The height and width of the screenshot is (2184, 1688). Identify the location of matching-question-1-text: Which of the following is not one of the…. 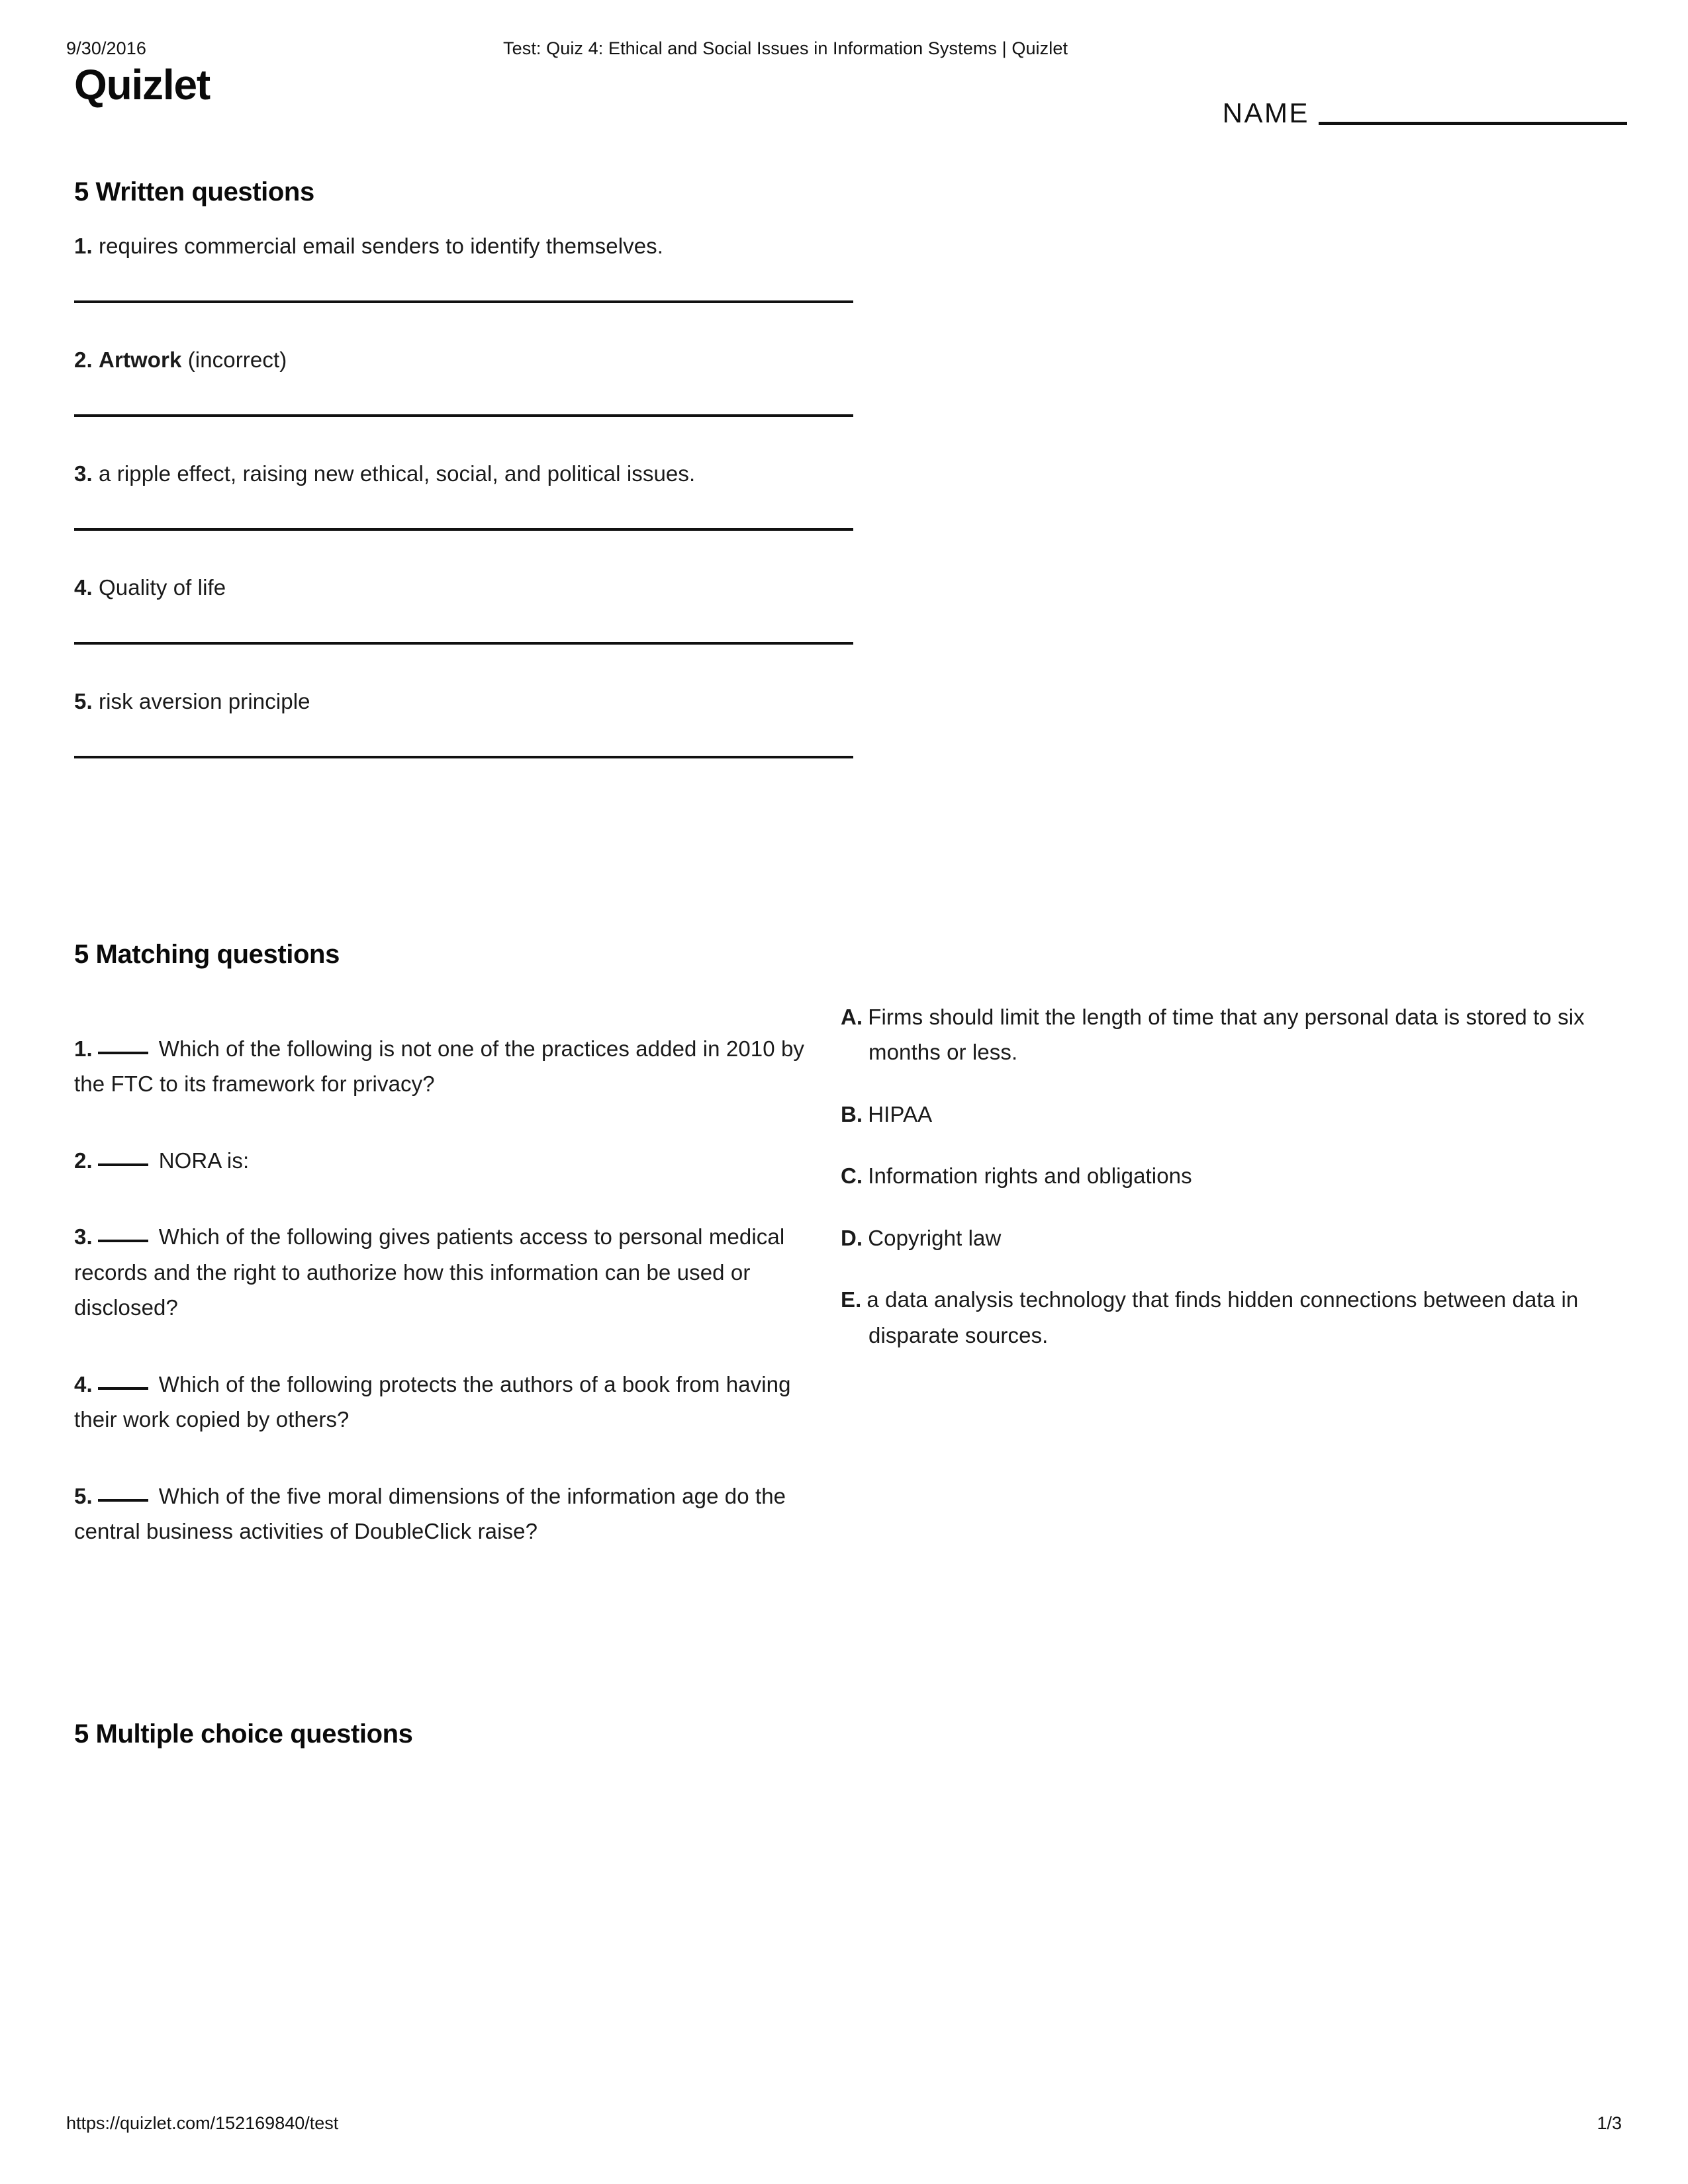
(439, 1066).